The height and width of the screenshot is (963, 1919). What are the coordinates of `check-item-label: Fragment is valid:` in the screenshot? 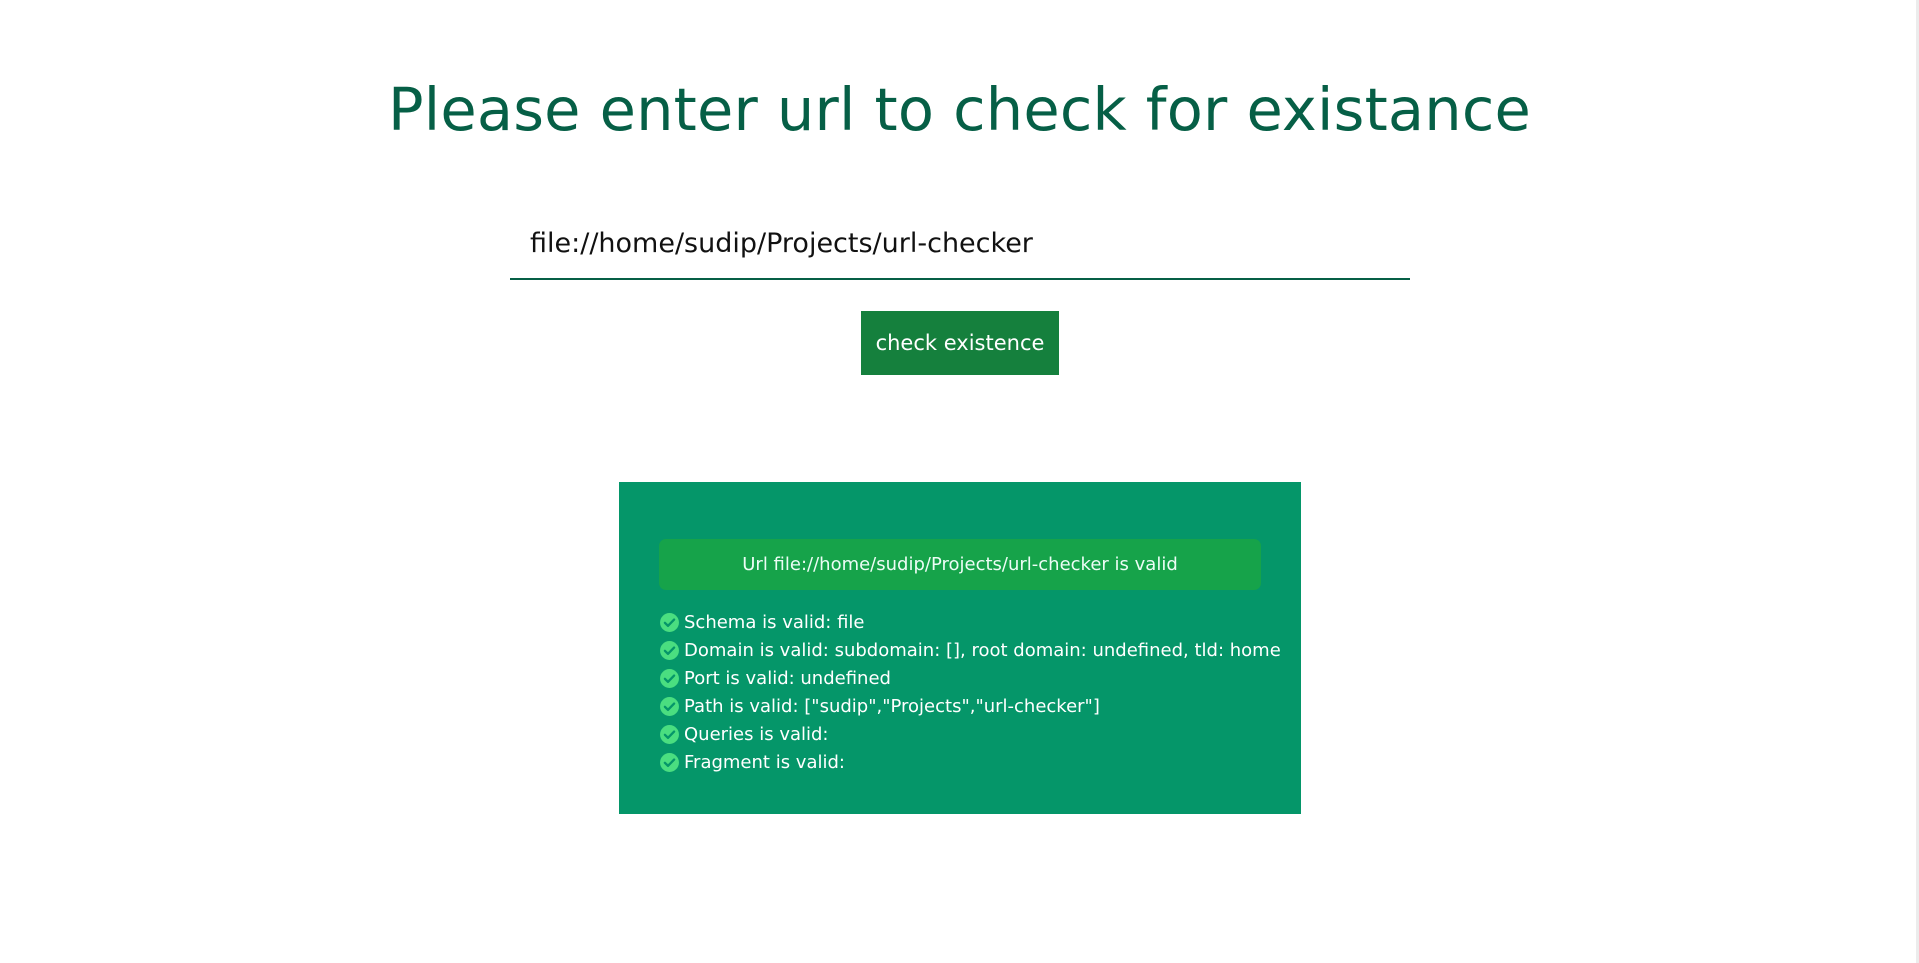 It's located at (764, 762).